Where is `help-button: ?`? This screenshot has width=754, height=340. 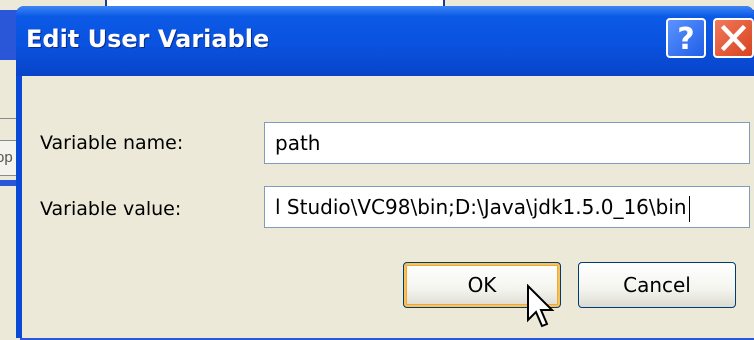 help-button: ? is located at coordinates (686, 38).